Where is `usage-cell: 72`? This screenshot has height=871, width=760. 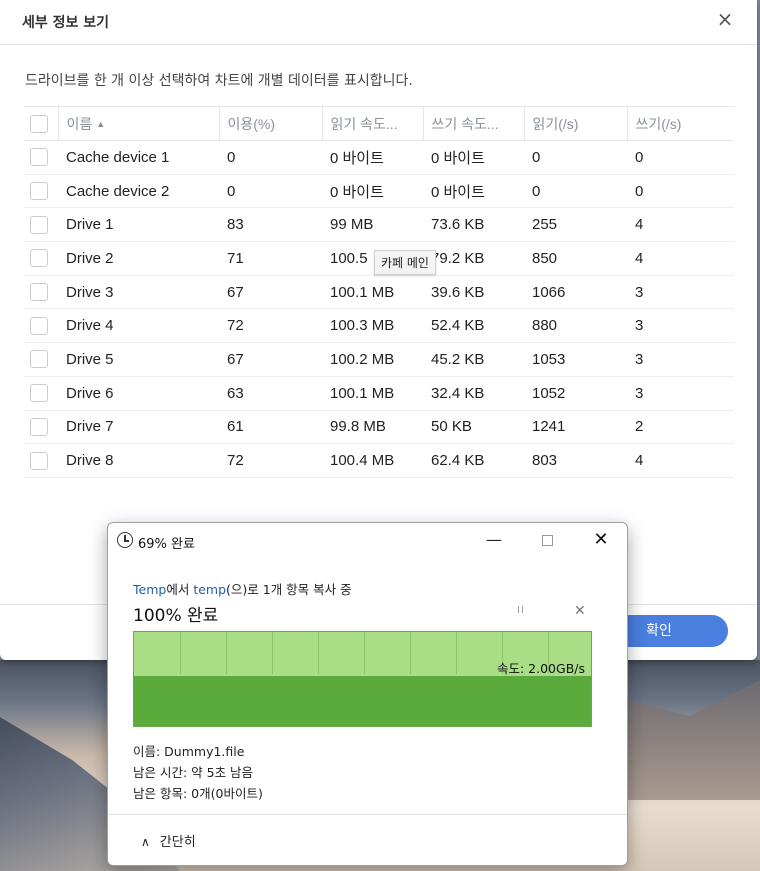 usage-cell: 72 is located at coordinates (270, 326).